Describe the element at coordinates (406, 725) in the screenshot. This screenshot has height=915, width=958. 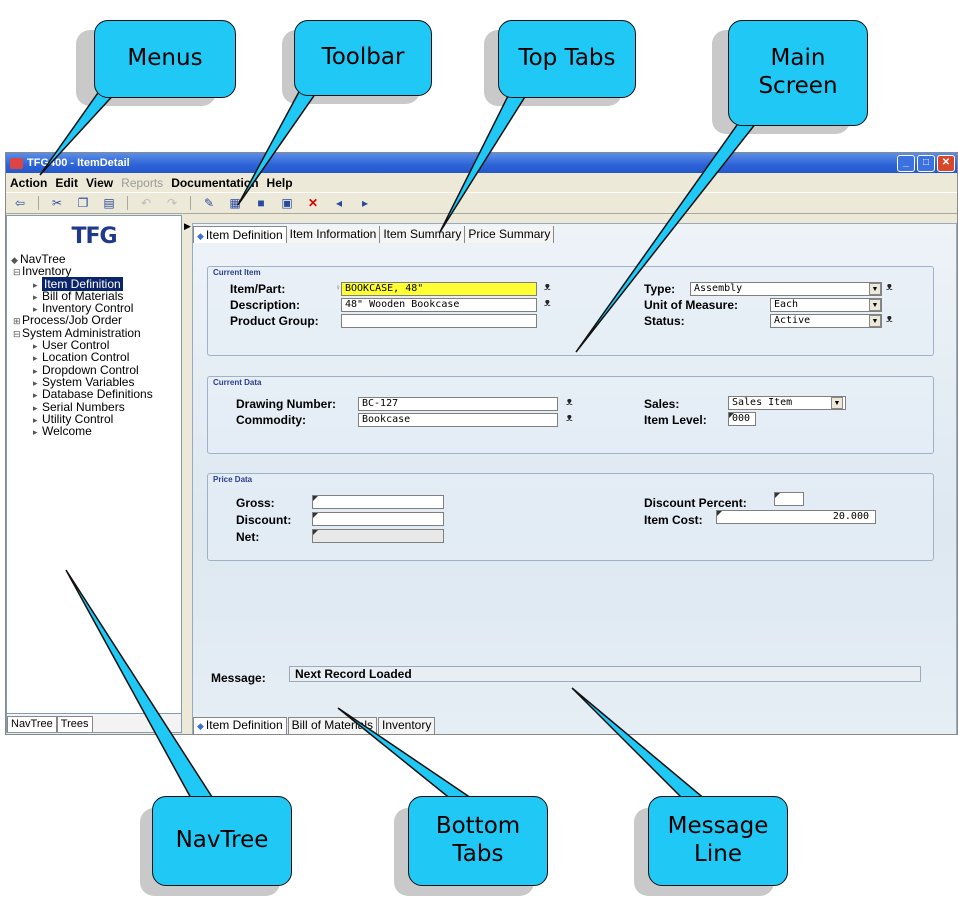
I see `tab-inventory: Inventory` at that location.